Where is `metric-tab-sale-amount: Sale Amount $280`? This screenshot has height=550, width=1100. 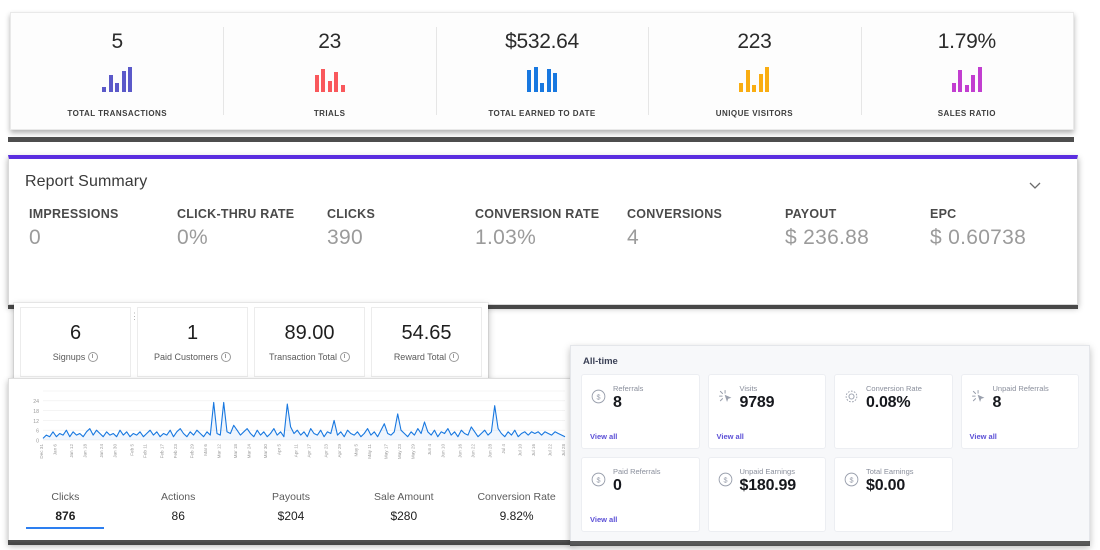 metric-tab-sale-amount: Sale Amount $280 is located at coordinates (403, 512).